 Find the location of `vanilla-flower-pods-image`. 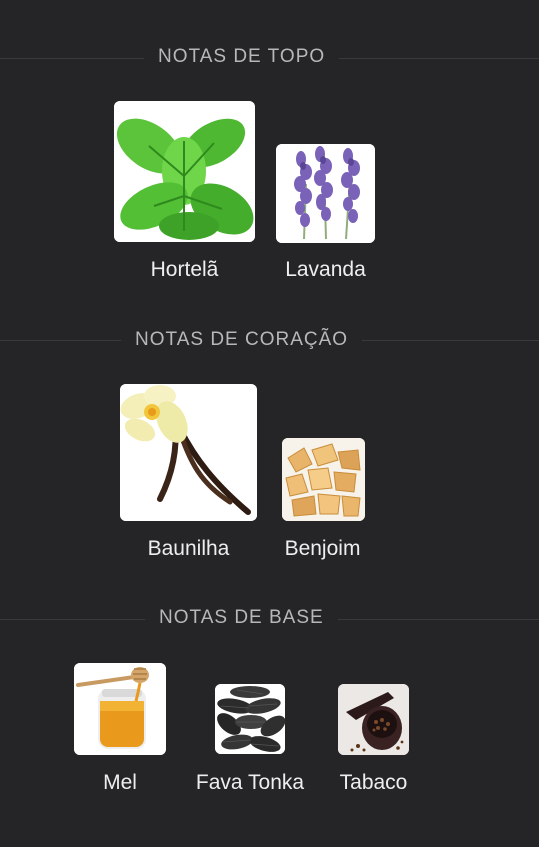

vanilla-flower-pods-image is located at coordinates (188, 452).